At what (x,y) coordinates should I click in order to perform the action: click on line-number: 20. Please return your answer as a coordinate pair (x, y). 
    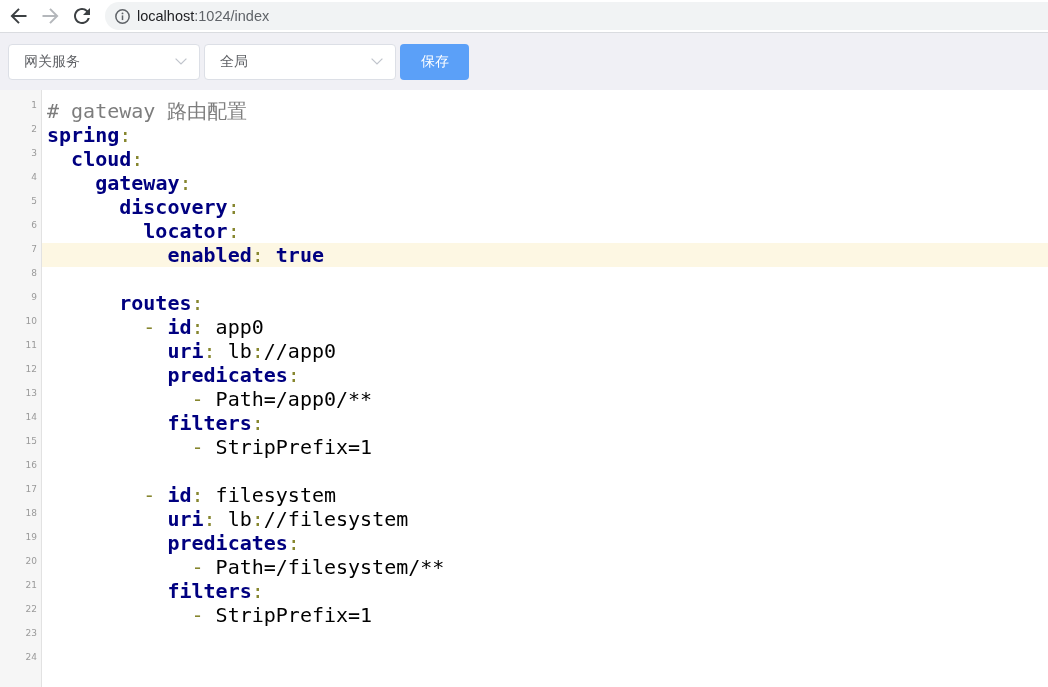
    Looking at the image, I should click on (31, 561).